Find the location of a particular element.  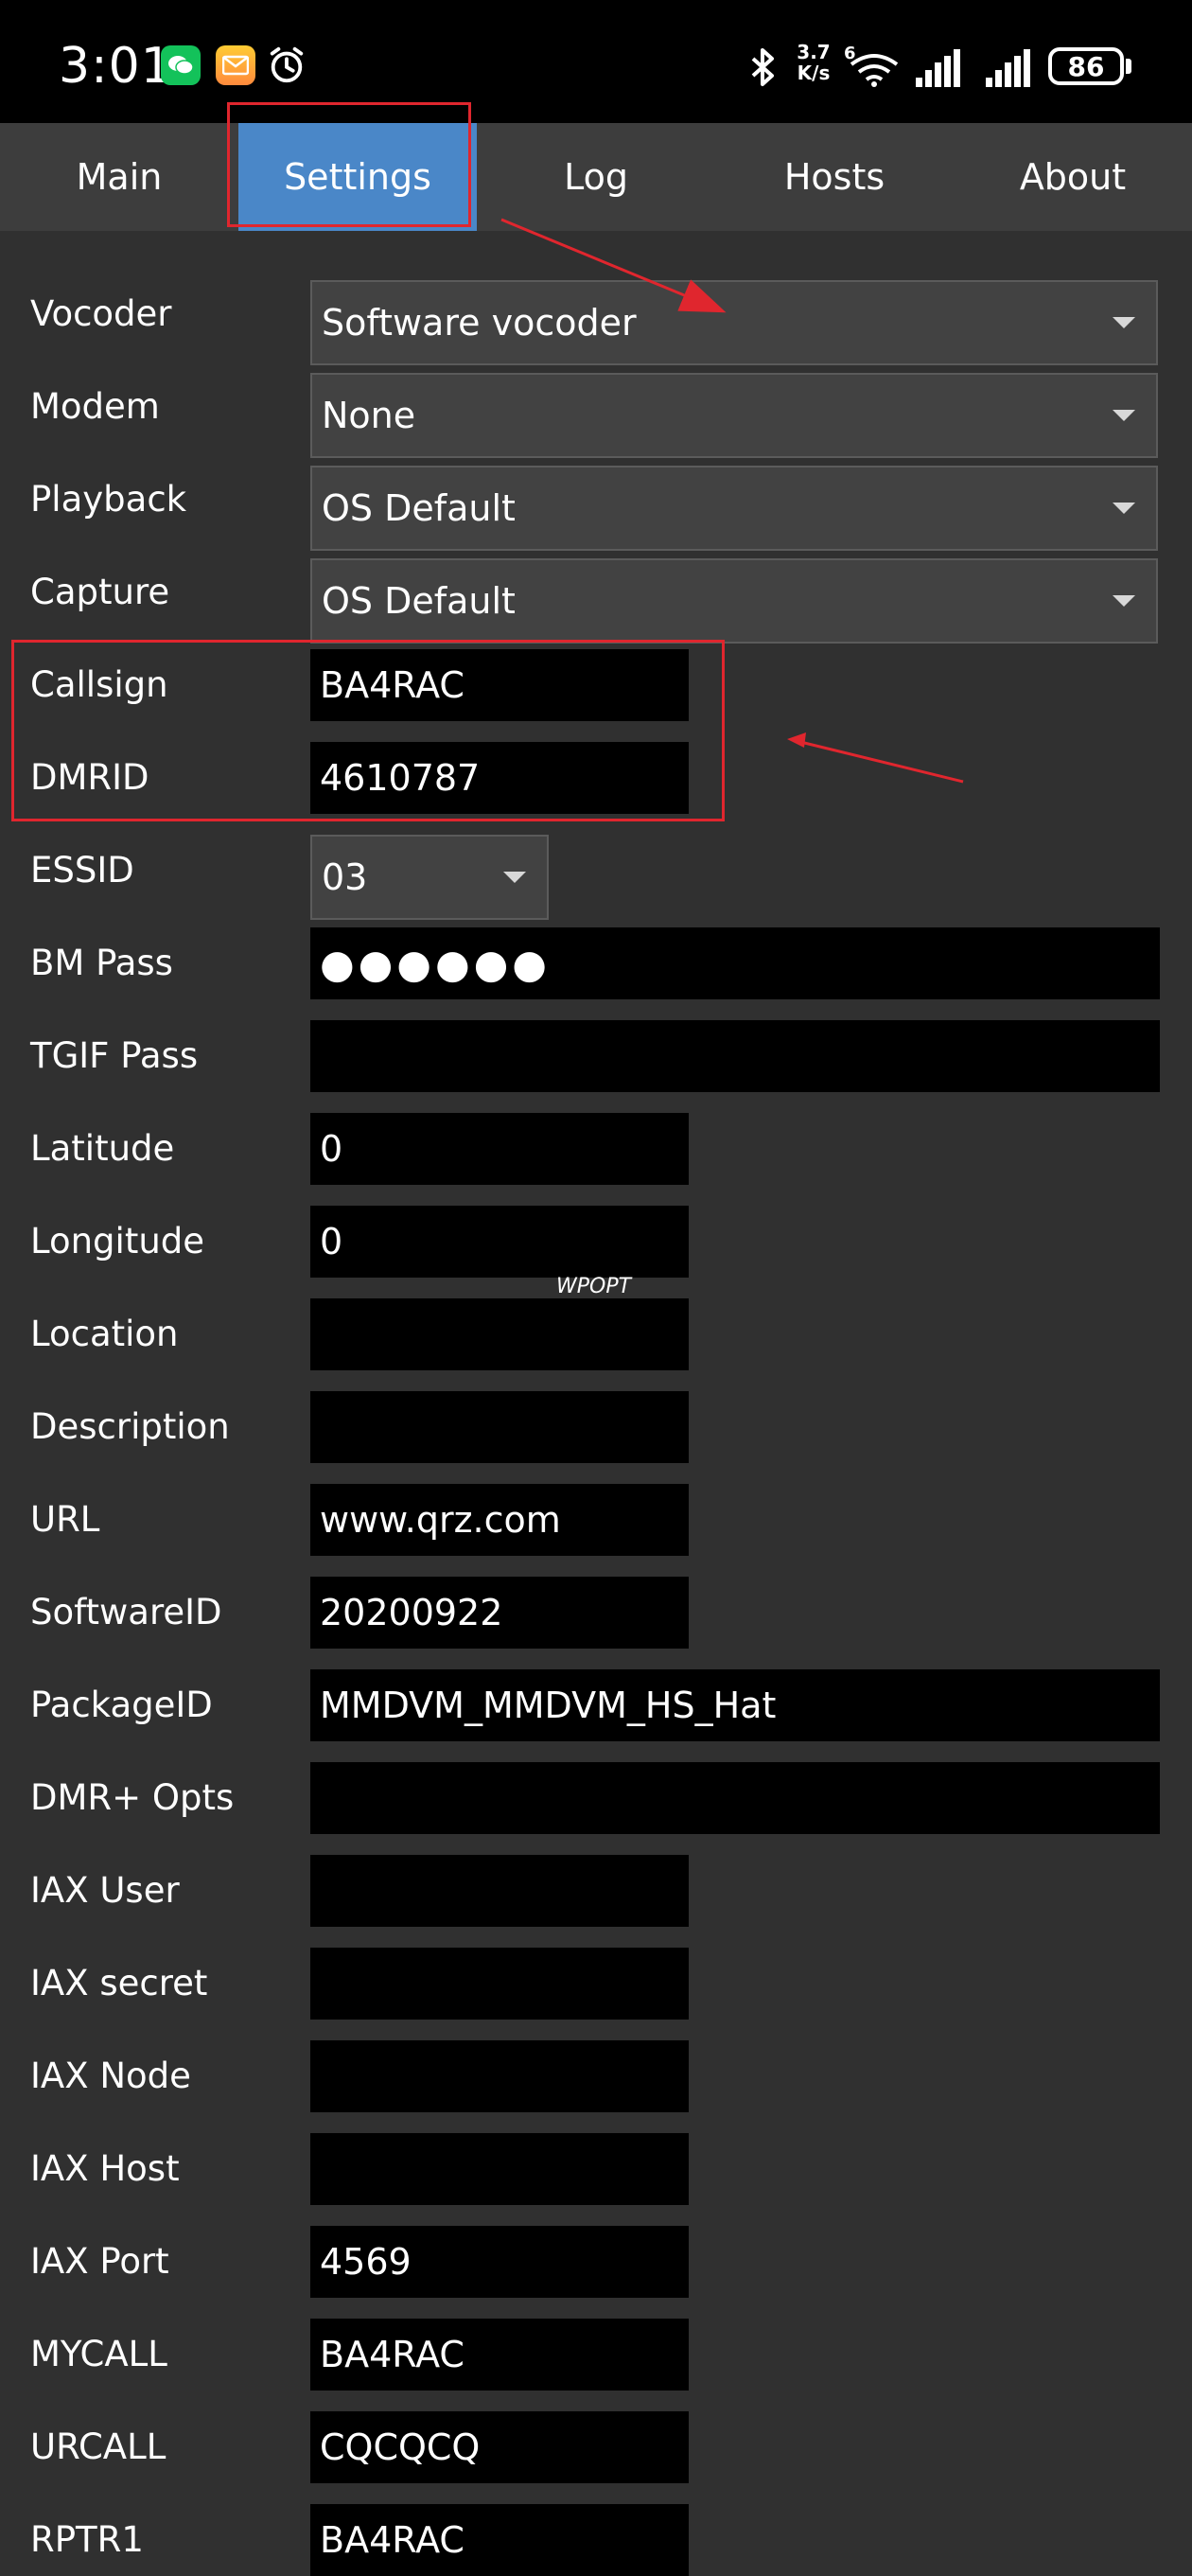

iax-host-input is located at coordinates (499, 2169).